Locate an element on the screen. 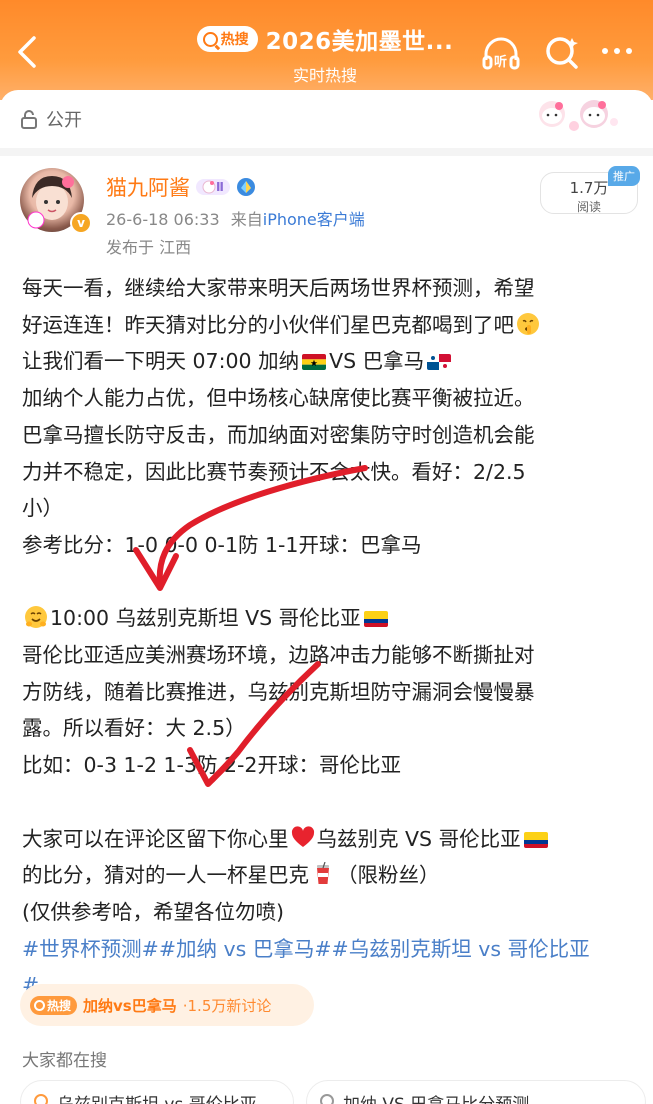 This screenshot has height=1104, width=653. panama-flag-icon is located at coordinates (439, 362).